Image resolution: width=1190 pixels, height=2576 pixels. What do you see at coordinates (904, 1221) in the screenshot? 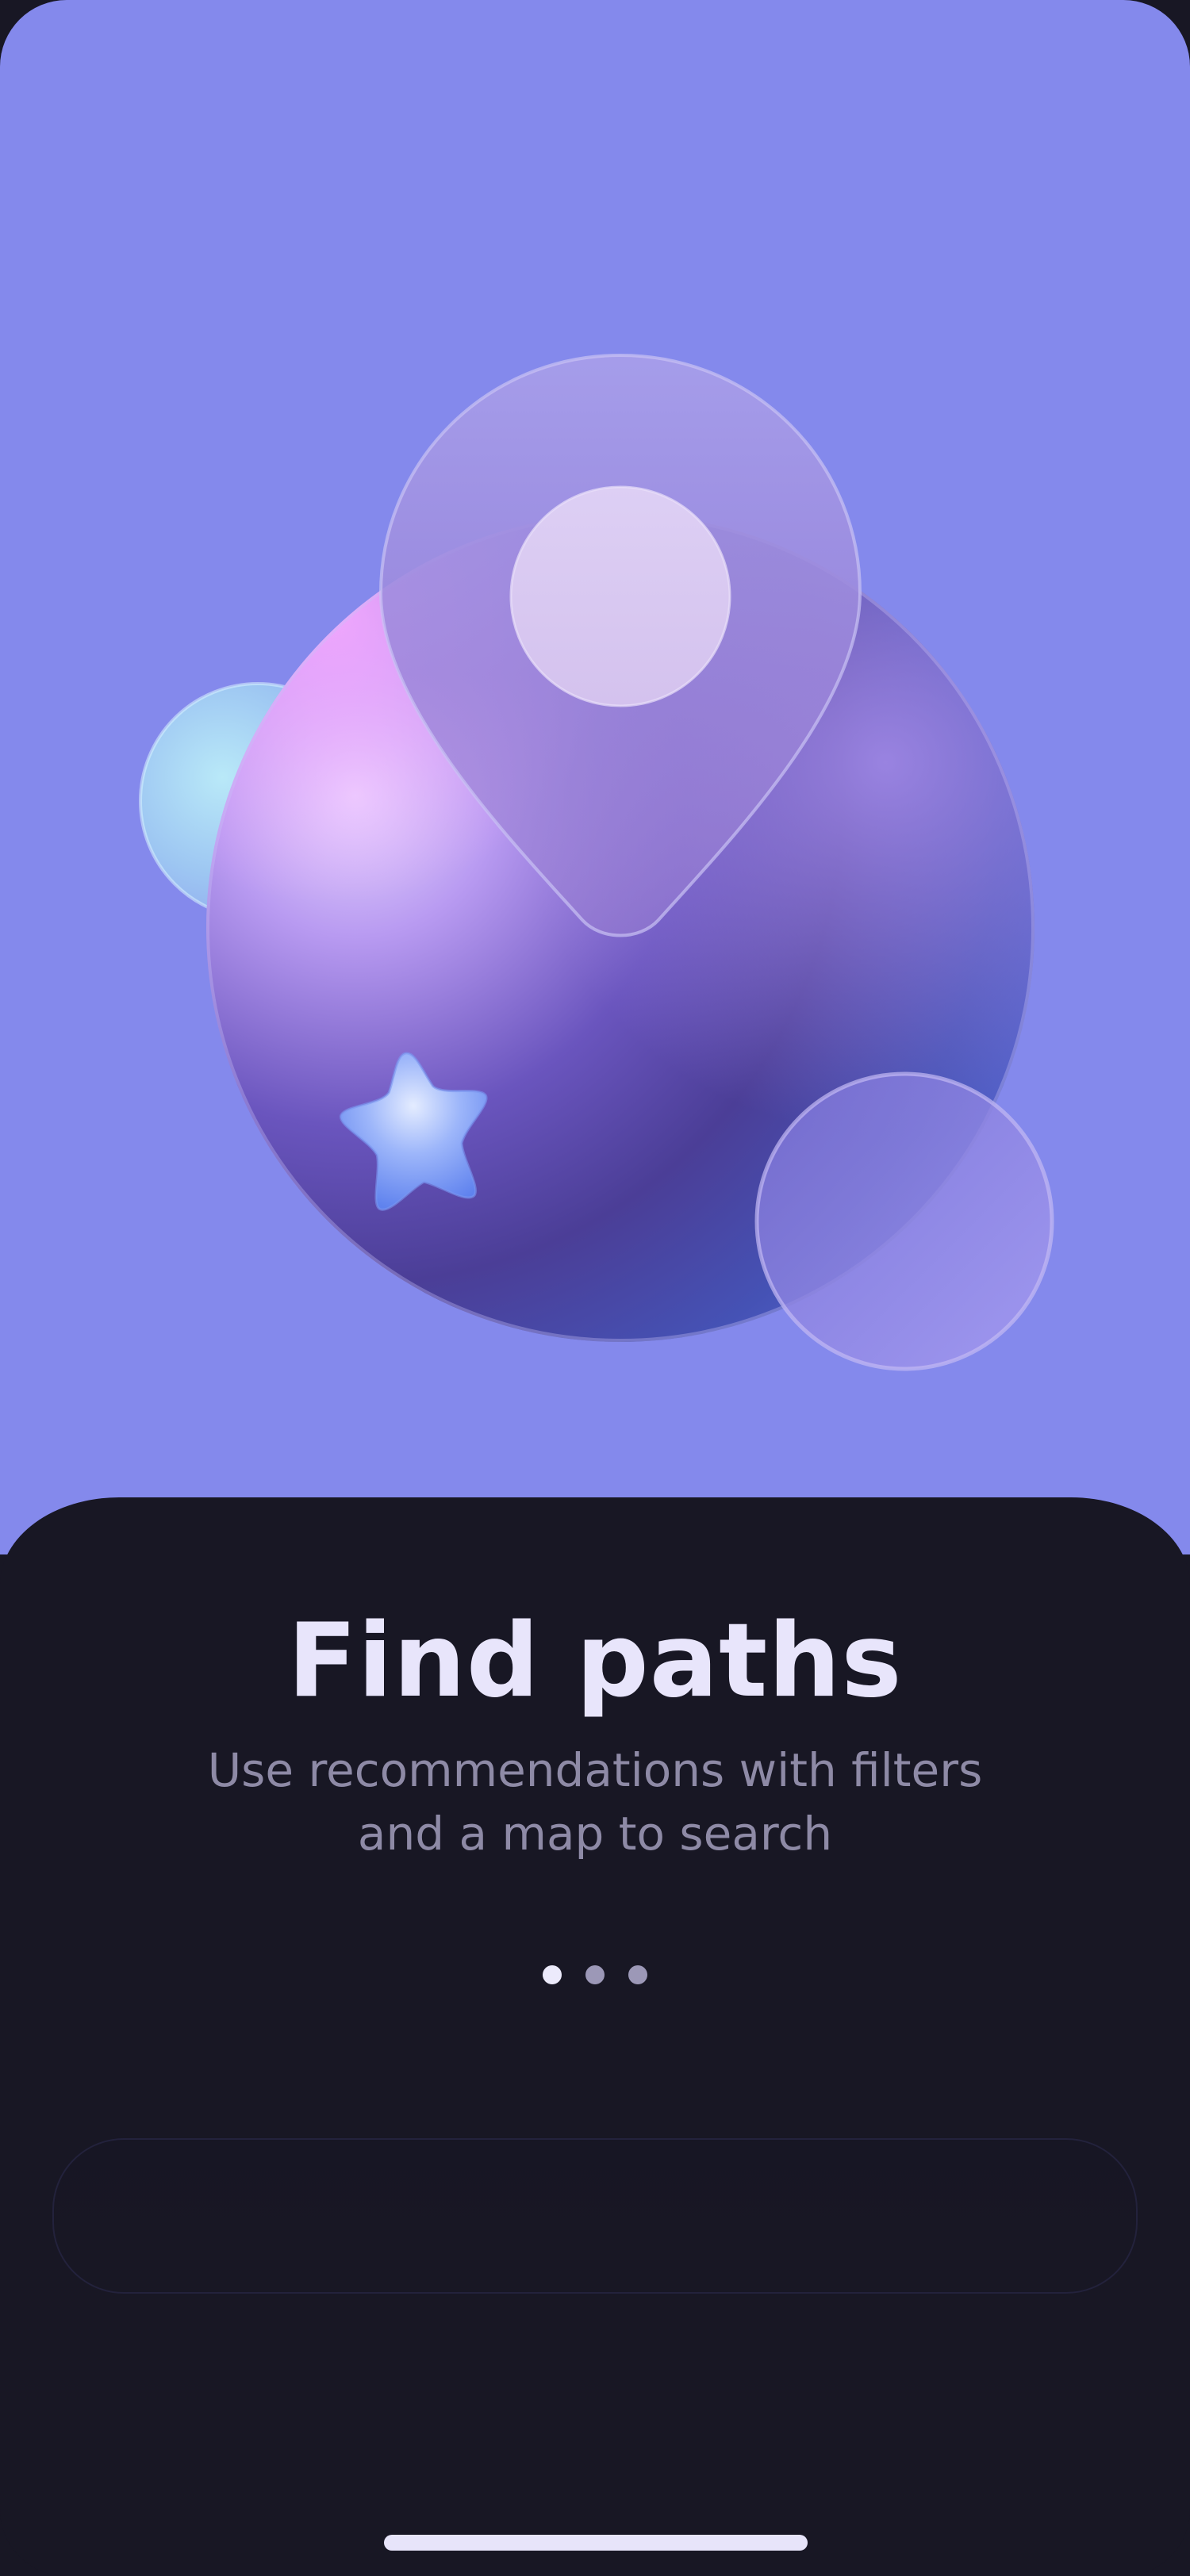
I see `small-bubble-right` at bounding box center [904, 1221].